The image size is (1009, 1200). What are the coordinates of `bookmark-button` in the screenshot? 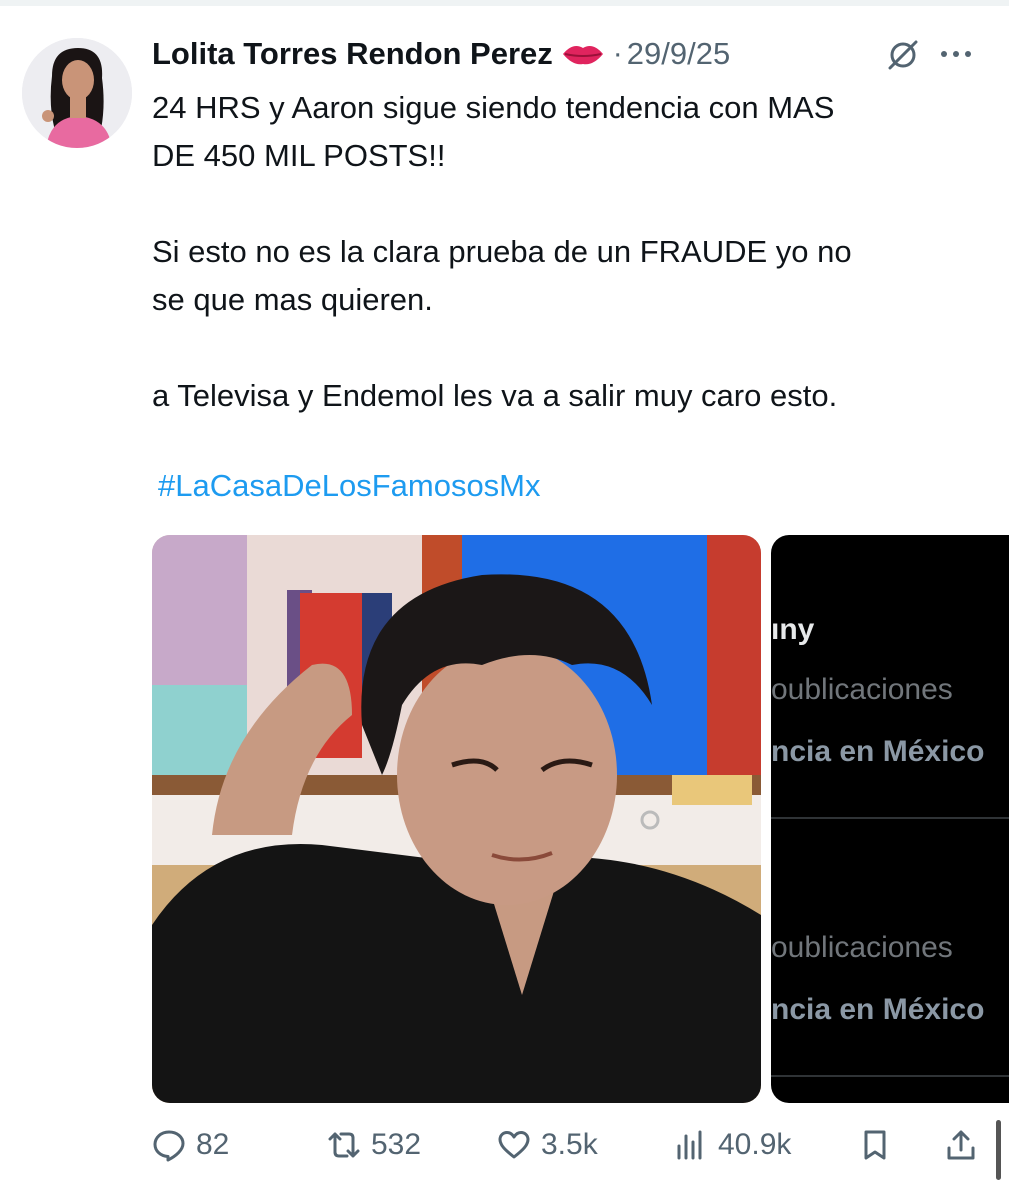 It's located at (880, 1145).